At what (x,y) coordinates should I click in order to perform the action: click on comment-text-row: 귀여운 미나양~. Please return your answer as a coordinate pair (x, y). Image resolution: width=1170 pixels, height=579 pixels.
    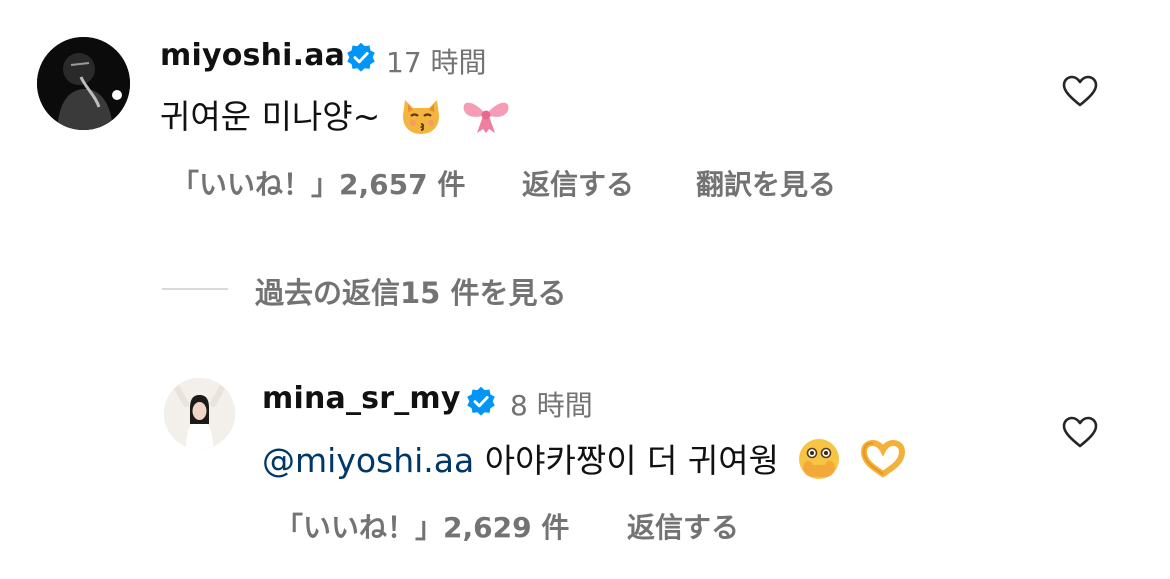
    Looking at the image, I should click on (335, 117).